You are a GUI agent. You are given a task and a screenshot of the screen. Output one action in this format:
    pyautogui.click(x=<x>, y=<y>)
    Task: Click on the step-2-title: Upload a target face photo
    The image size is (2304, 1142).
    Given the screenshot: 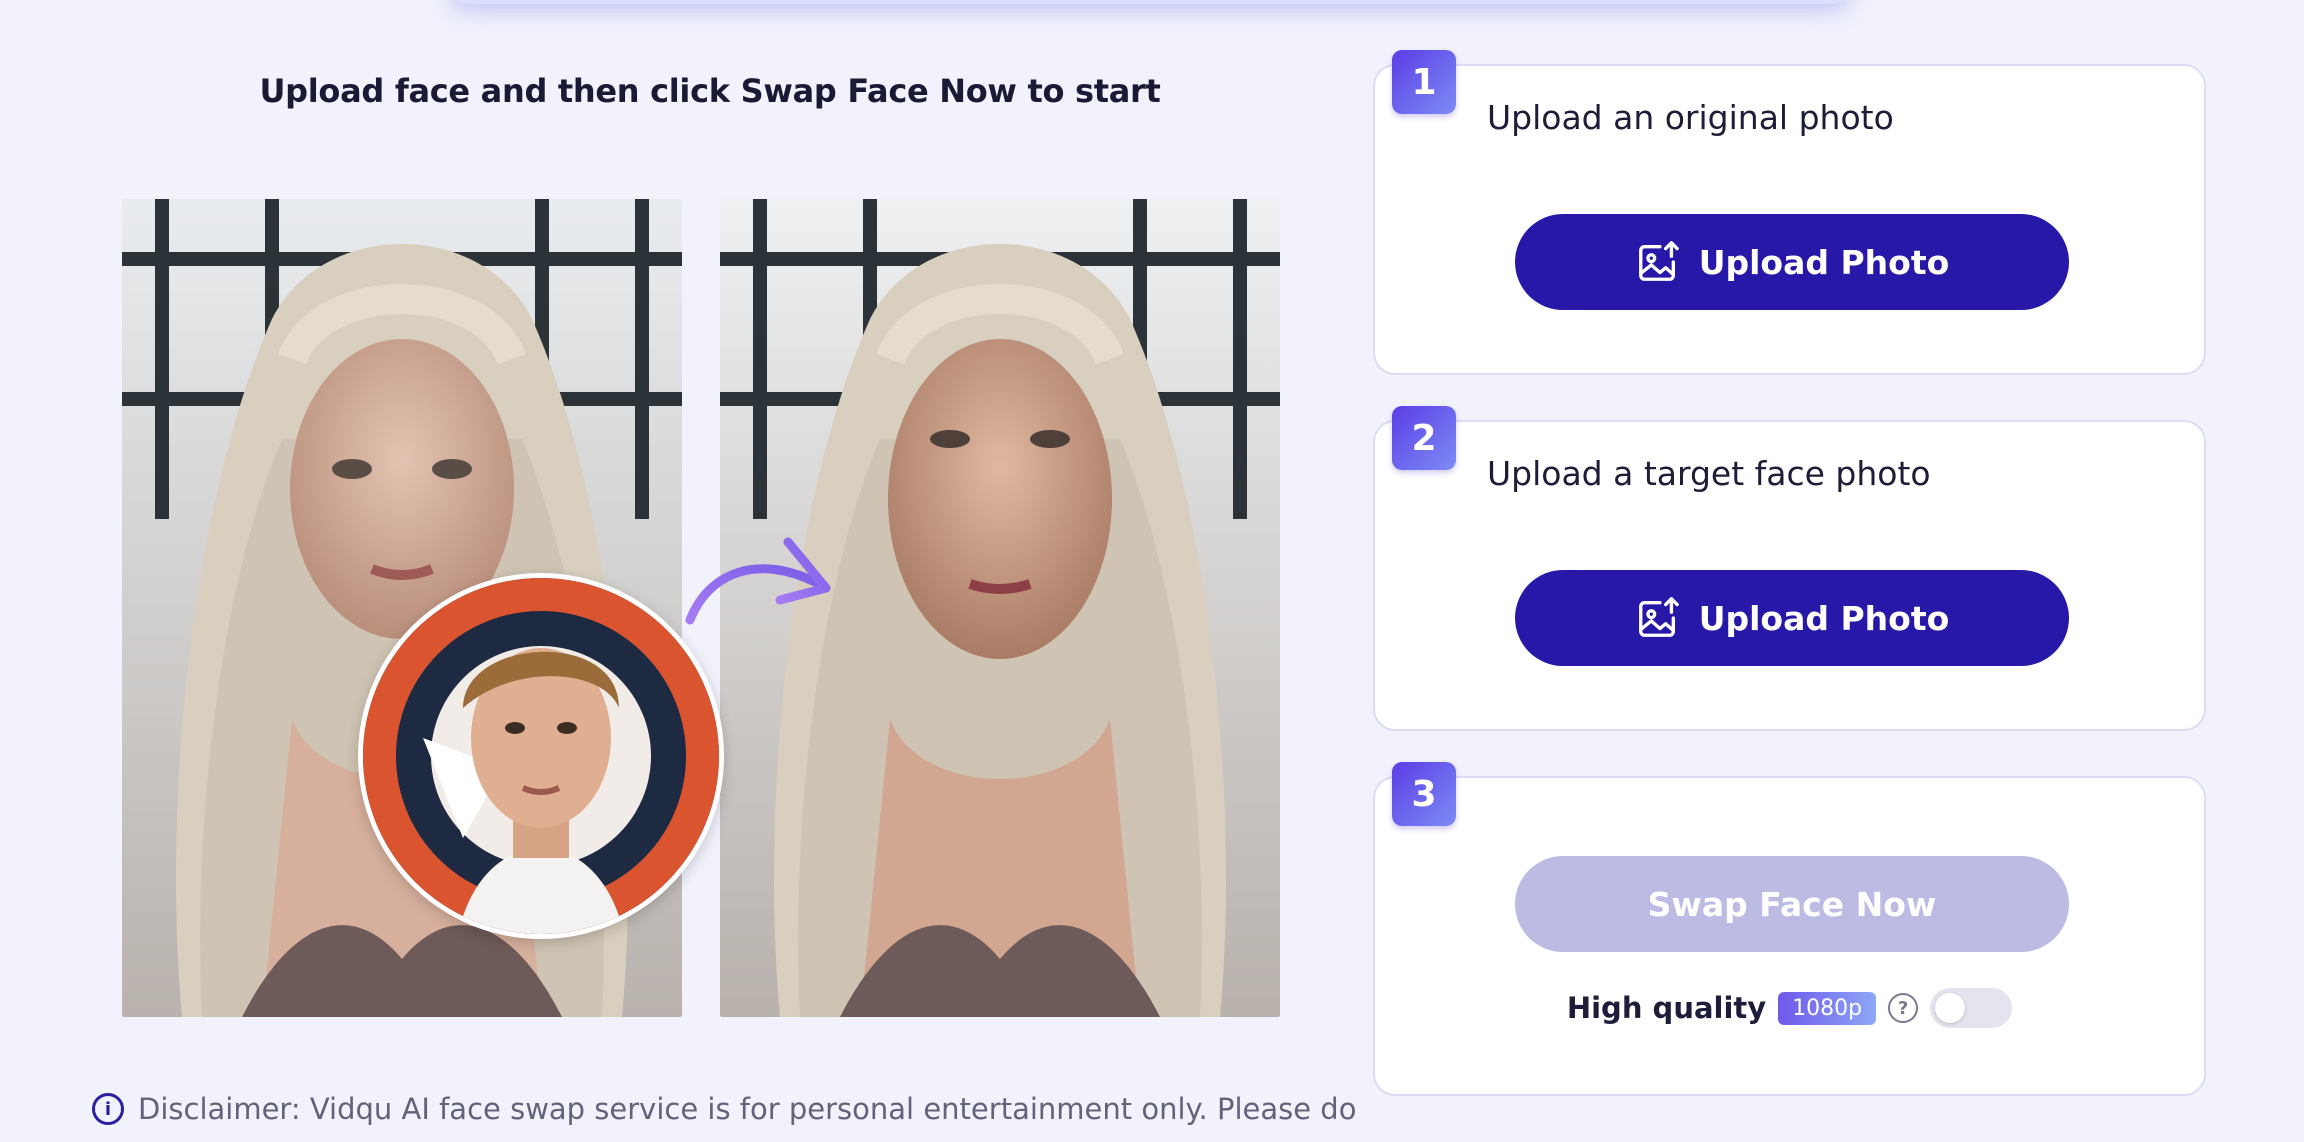 What is the action you would take?
    pyautogui.click(x=1709, y=473)
    